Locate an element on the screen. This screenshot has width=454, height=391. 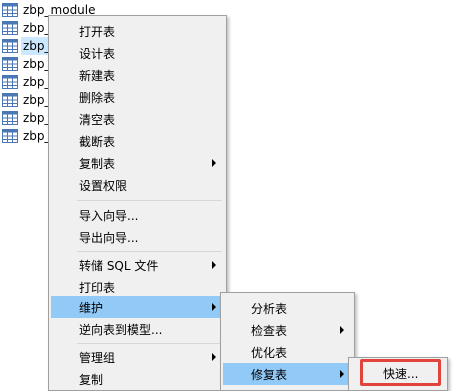
menu-item-set-permissions: 设置权限 is located at coordinates (137, 185).